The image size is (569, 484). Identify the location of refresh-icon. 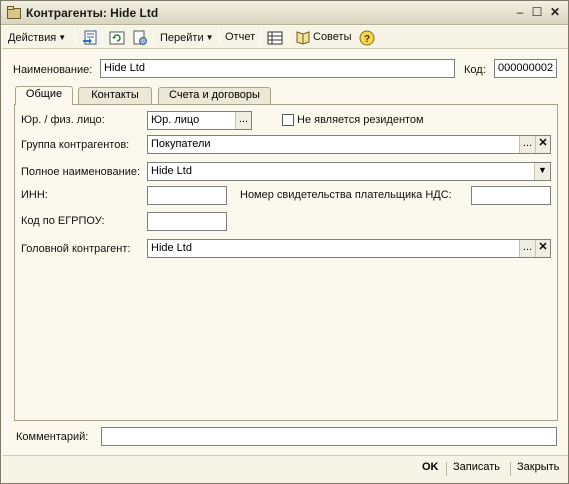
(117, 38).